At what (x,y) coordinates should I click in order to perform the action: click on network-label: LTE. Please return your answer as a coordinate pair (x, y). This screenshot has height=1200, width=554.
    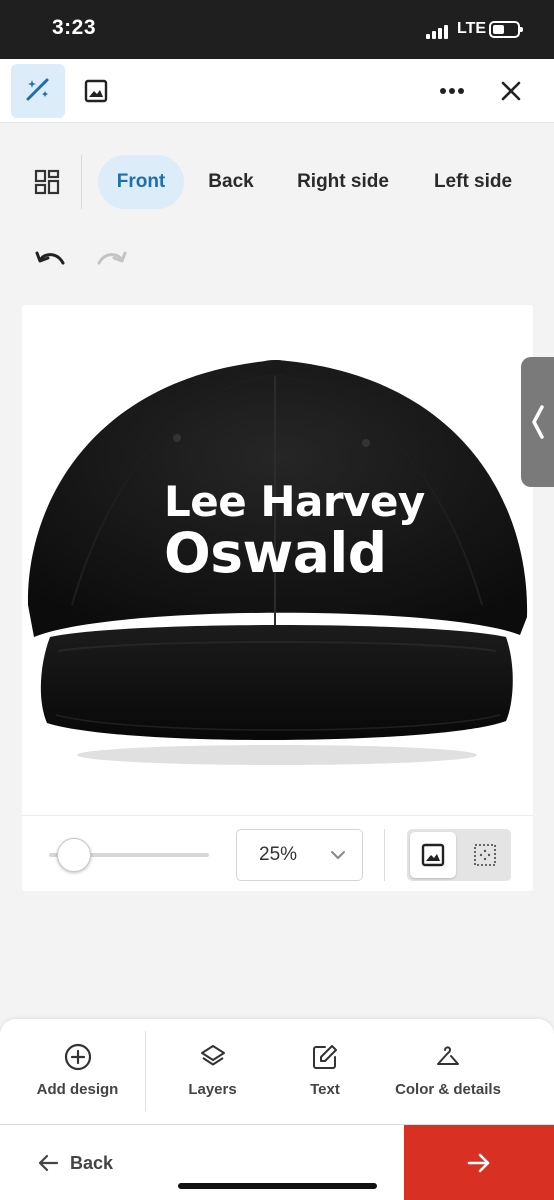
    Looking at the image, I should click on (472, 28).